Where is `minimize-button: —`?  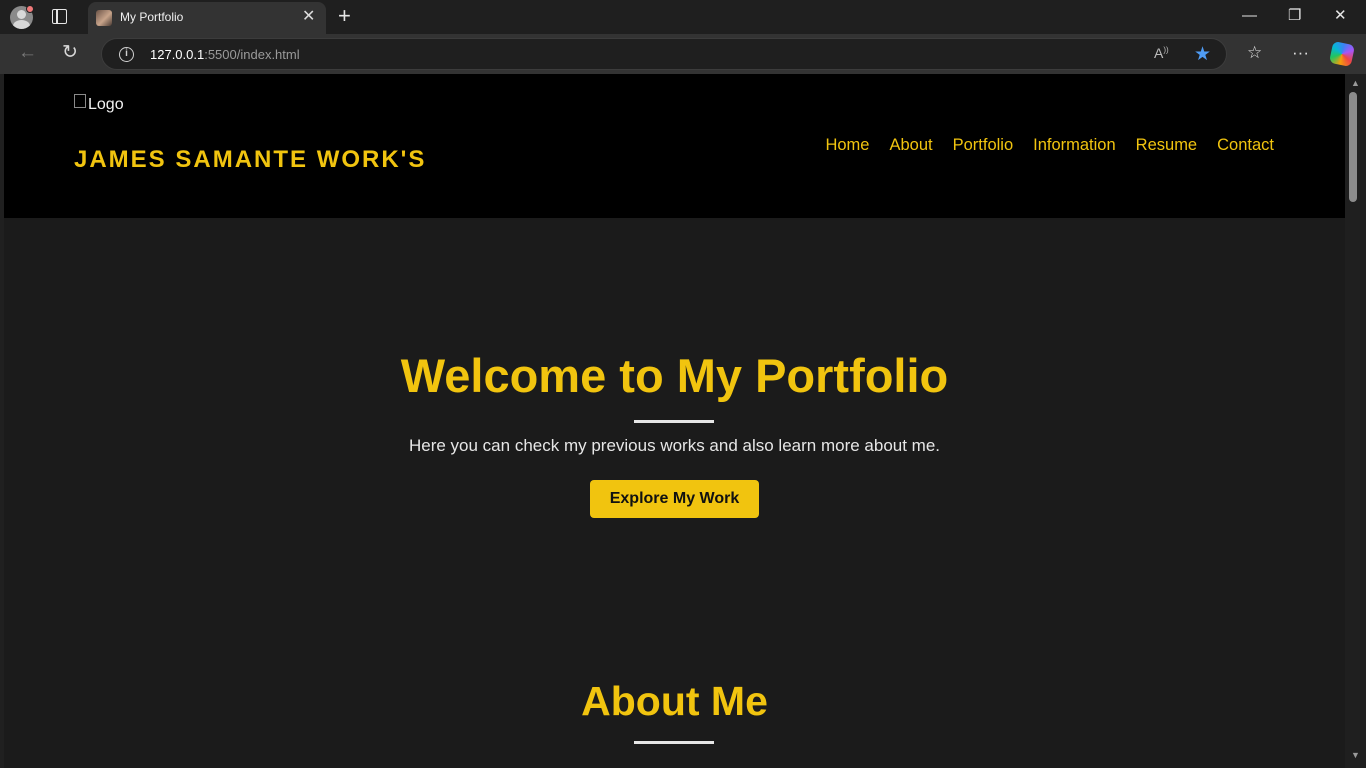
minimize-button: — is located at coordinates (1249, 16).